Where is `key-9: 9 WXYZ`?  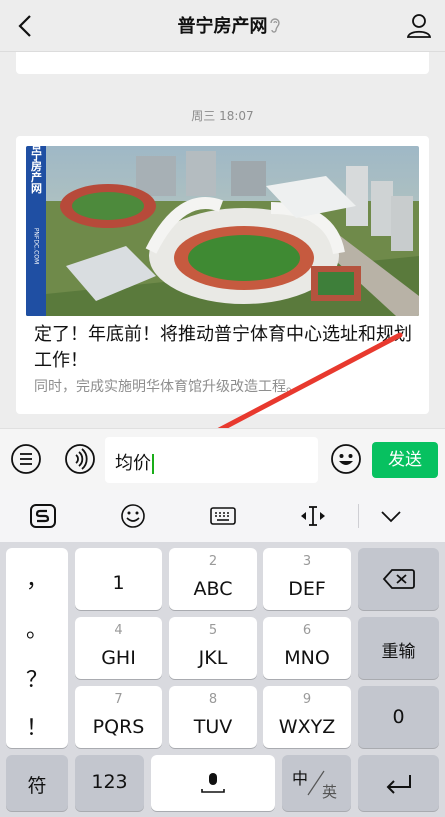
key-9: 9 WXYZ is located at coordinates (307, 717).